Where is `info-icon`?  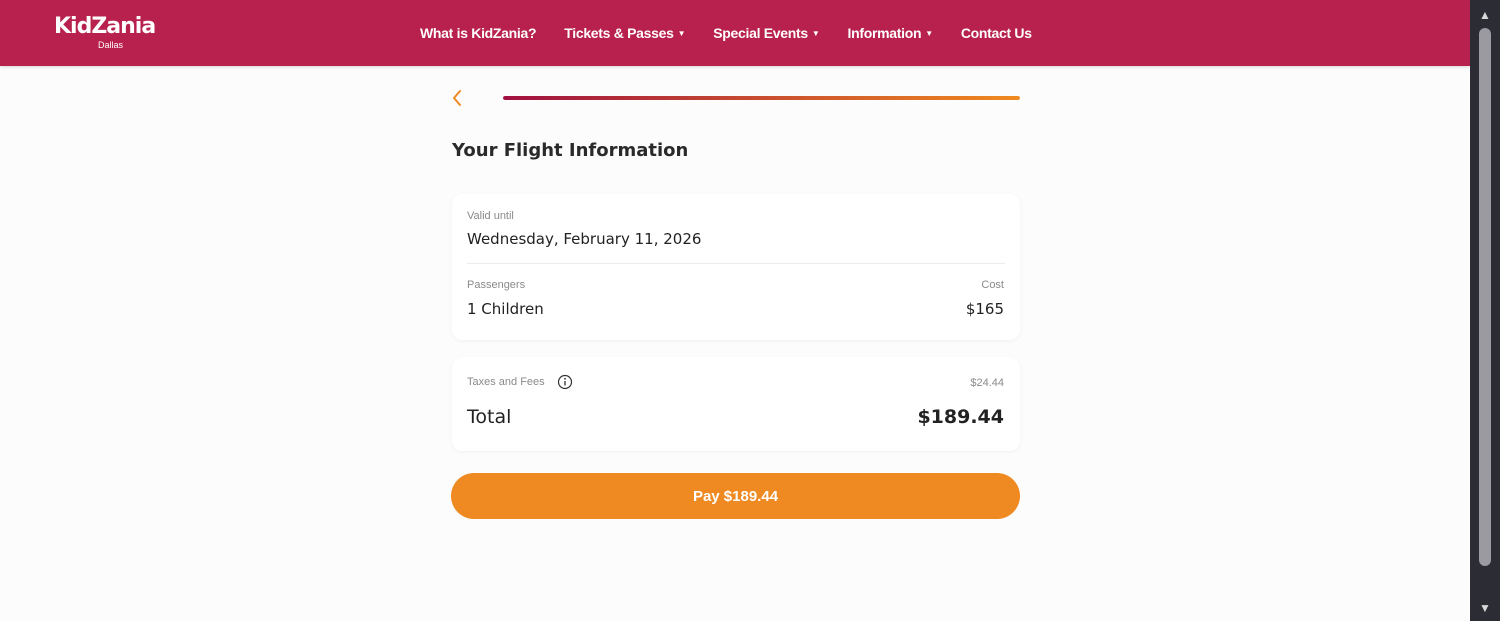
info-icon is located at coordinates (565, 382).